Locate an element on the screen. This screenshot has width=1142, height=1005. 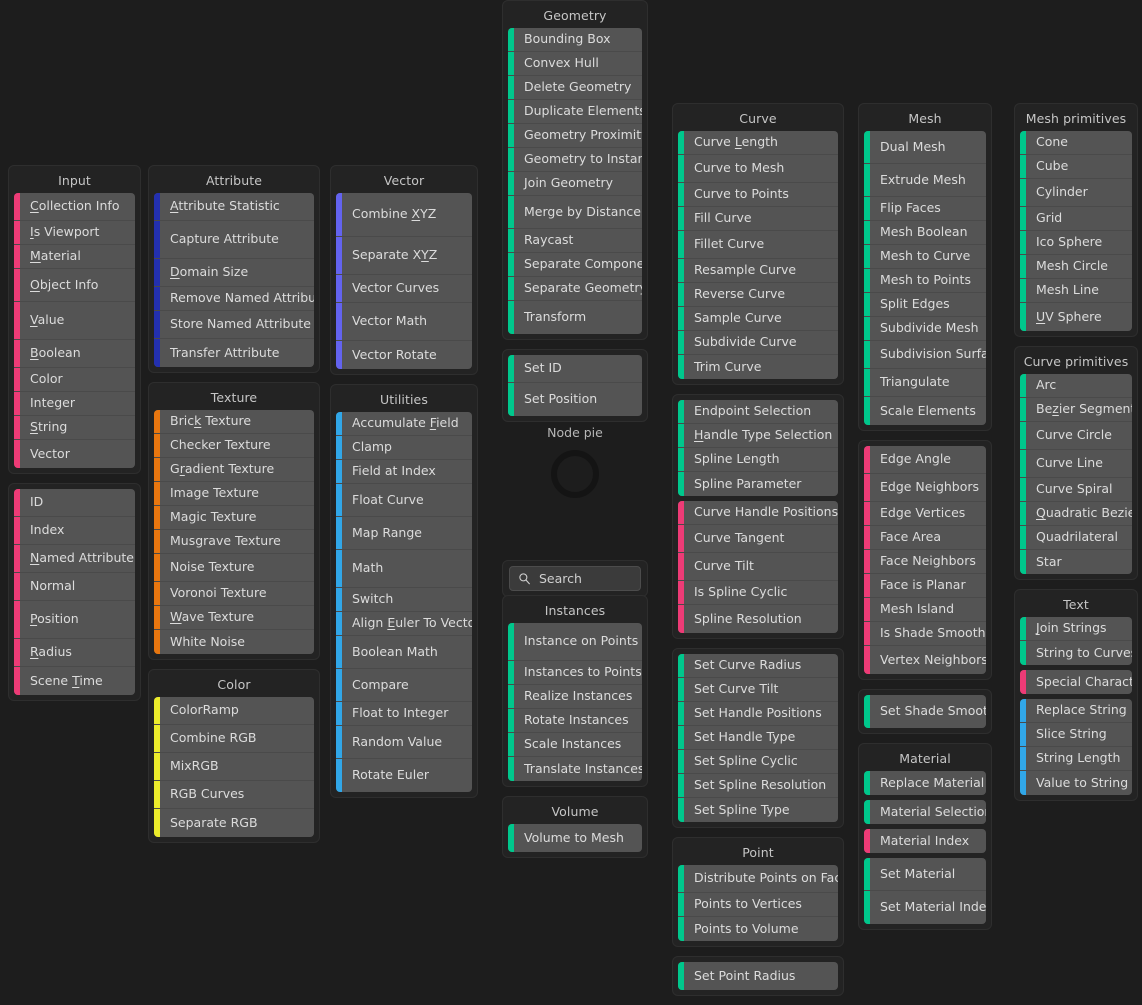
menu-item-flip-faces: Flip Faces is located at coordinates (925, 209).